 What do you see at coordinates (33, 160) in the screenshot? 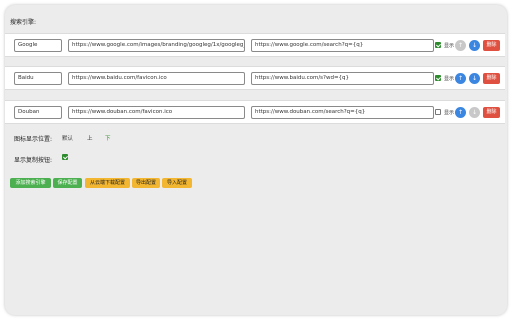
I see `show-copy-label: 显示复制按钮:` at bounding box center [33, 160].